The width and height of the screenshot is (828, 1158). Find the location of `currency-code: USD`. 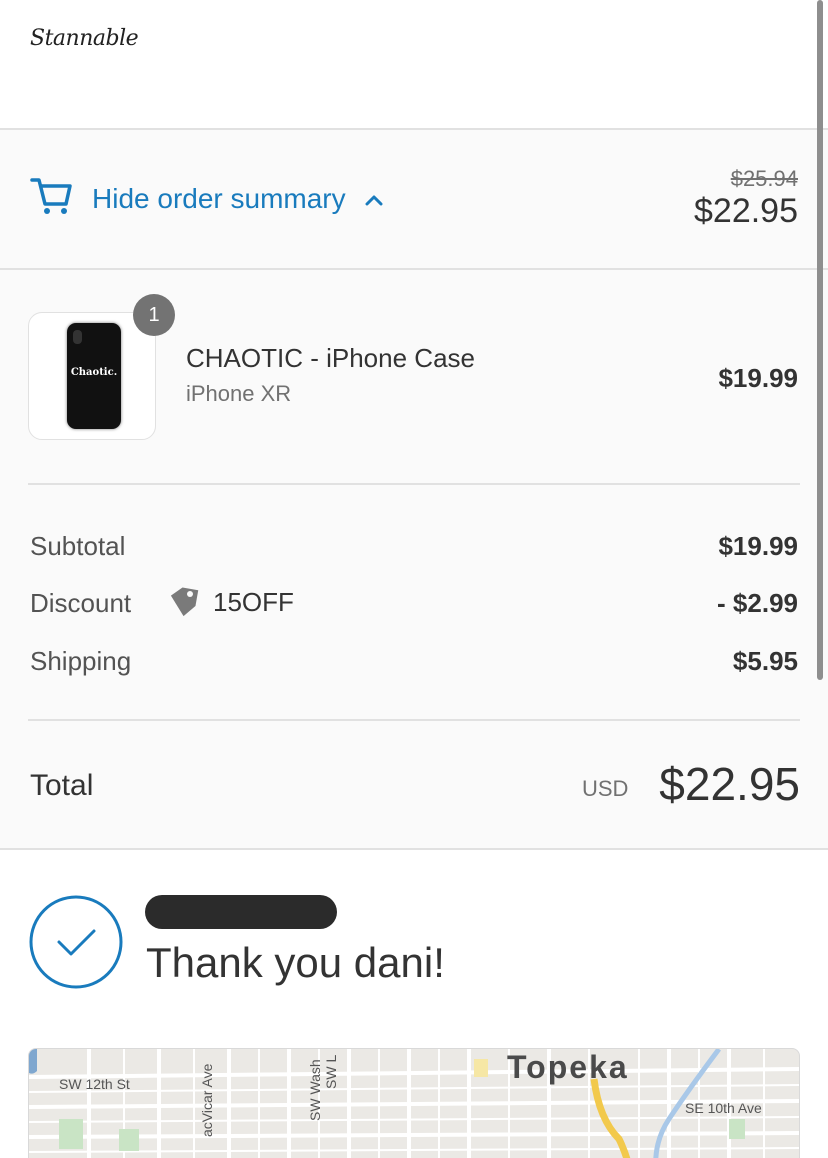

currency-code: USD is located at coordinates (605, 788).